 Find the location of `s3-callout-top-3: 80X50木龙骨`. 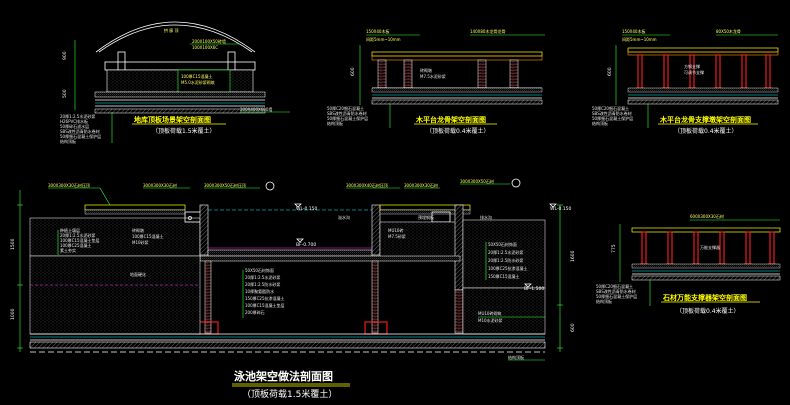

s3-callout-top-3: 80X50木龙骨 is located at coordinates (728, 31).